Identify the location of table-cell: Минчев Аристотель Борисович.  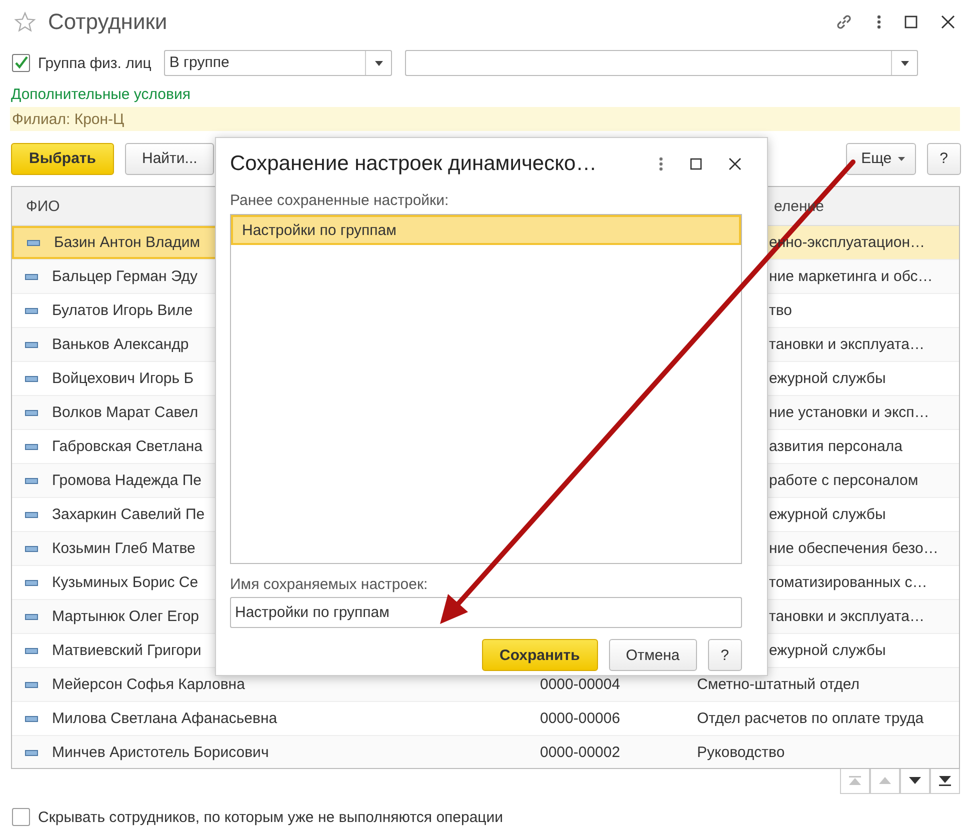
(160, 752).